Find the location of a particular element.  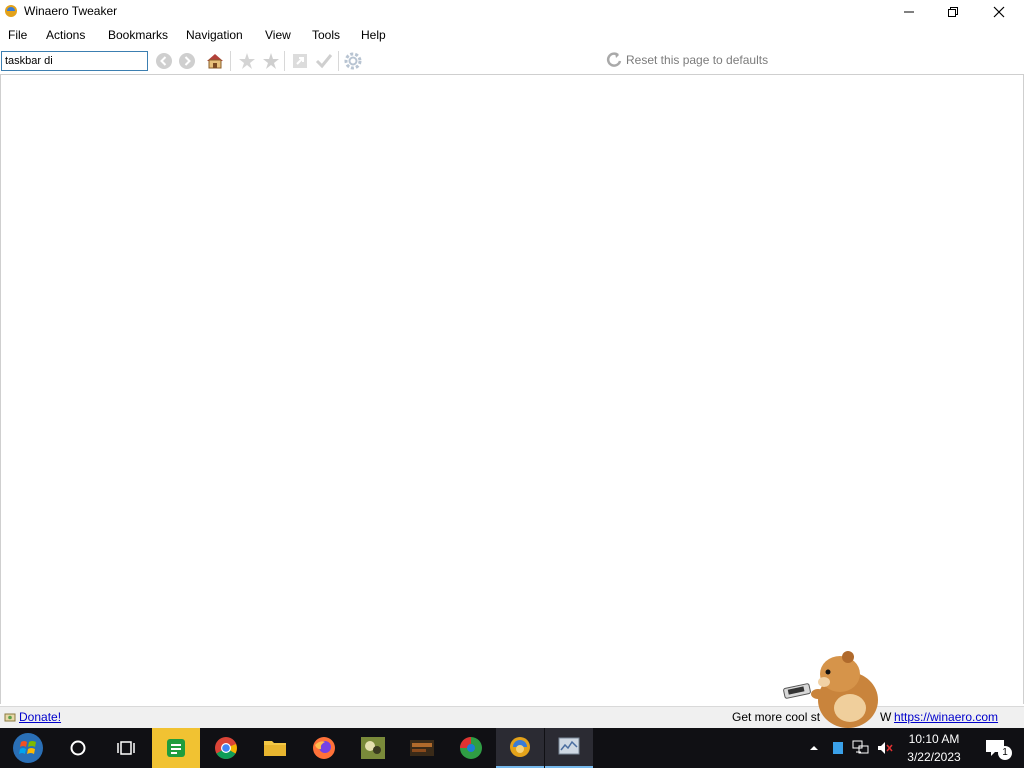

volume-muted-icon is located at coordinates (885, 748).